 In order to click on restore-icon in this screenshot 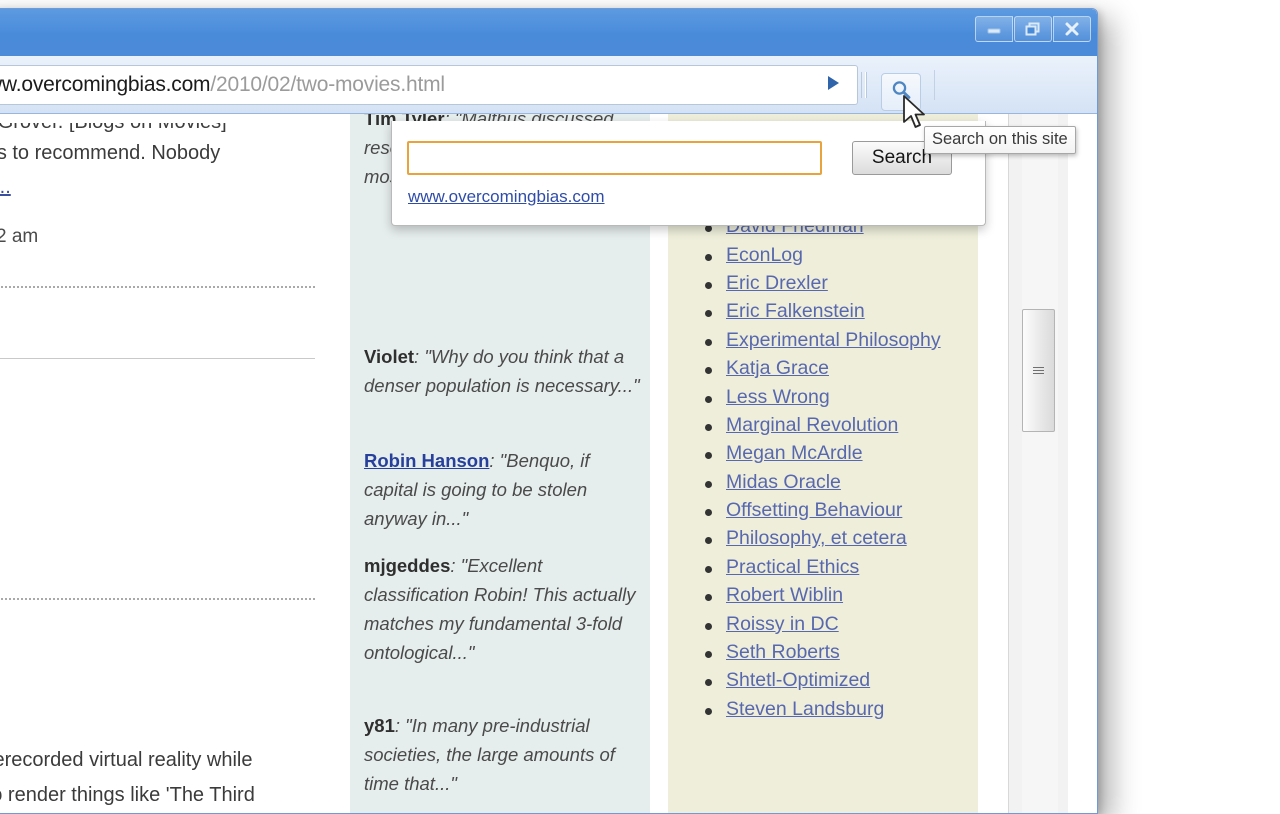, I will do `click(1033, 29)`.